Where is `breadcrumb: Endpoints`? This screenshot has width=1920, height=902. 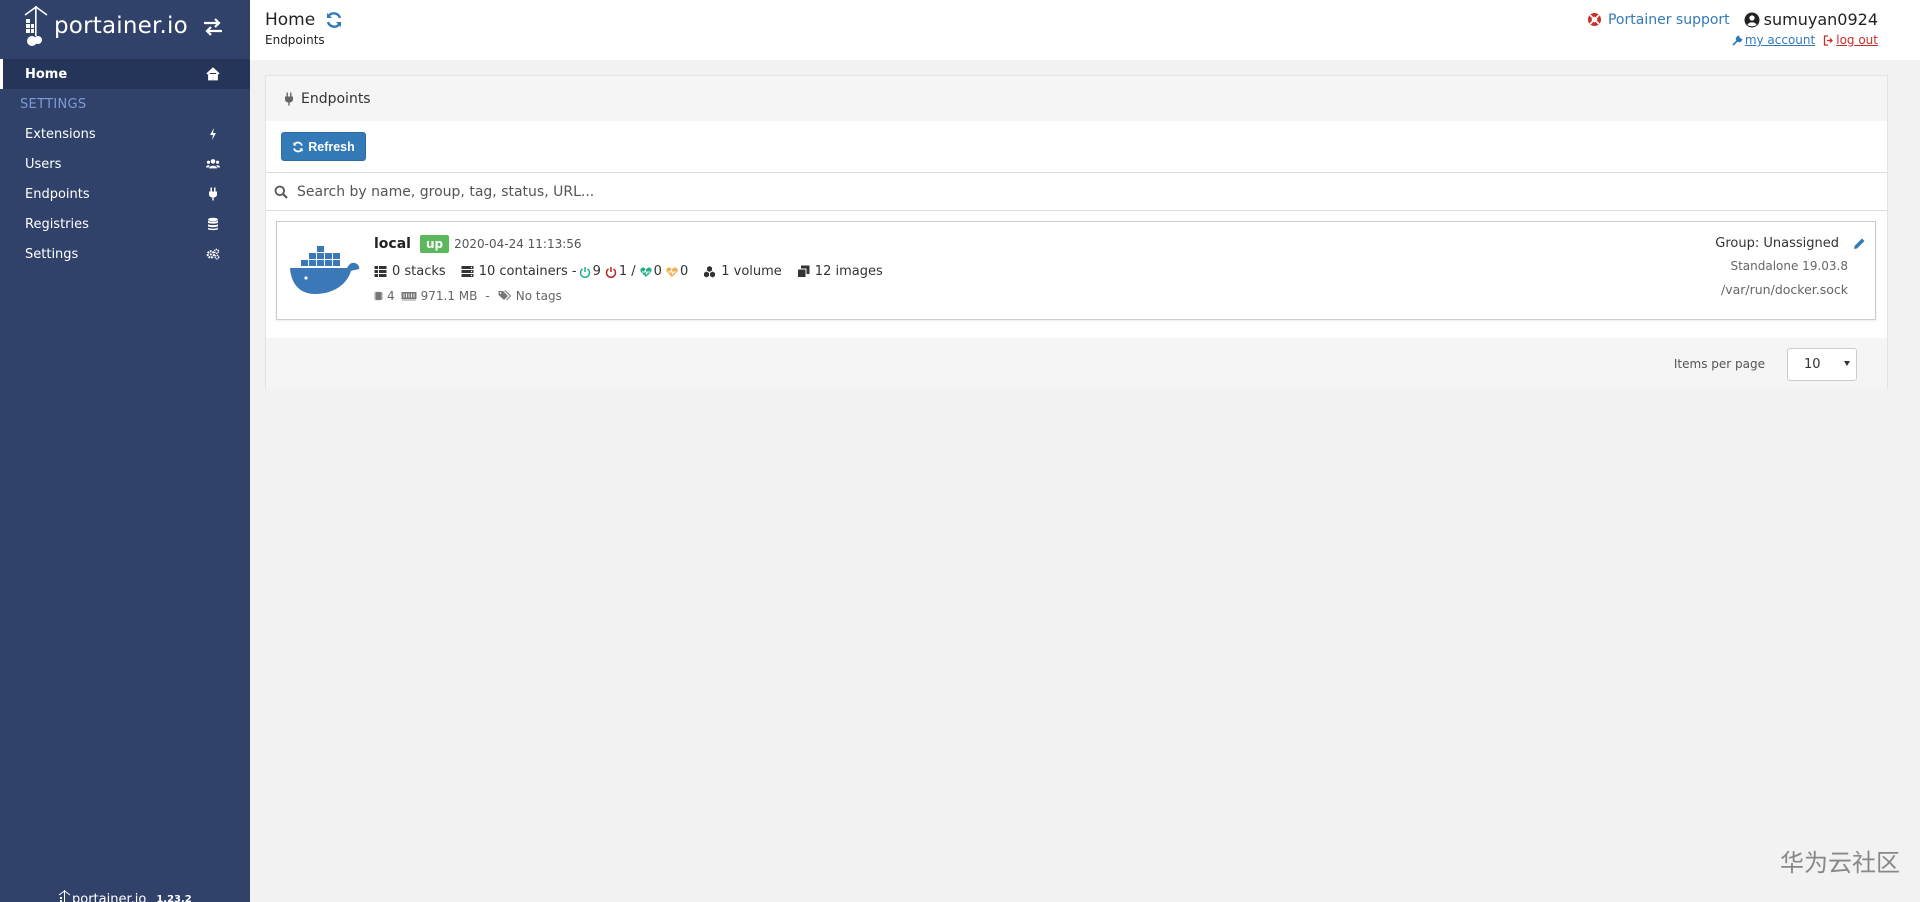
breadcrumb: Endpoints is located at coordinates (295, 40).